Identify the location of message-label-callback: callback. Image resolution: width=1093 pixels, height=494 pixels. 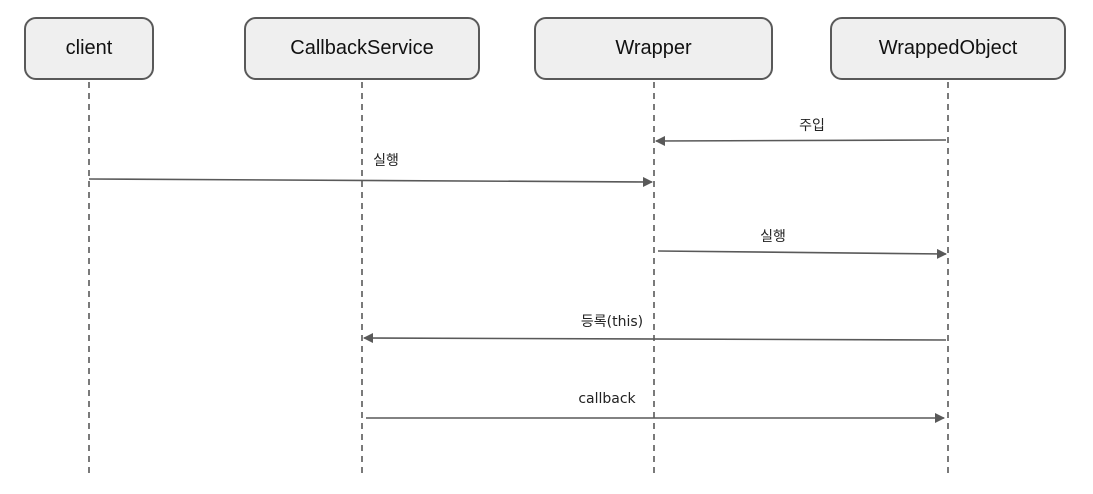
(607, 399).